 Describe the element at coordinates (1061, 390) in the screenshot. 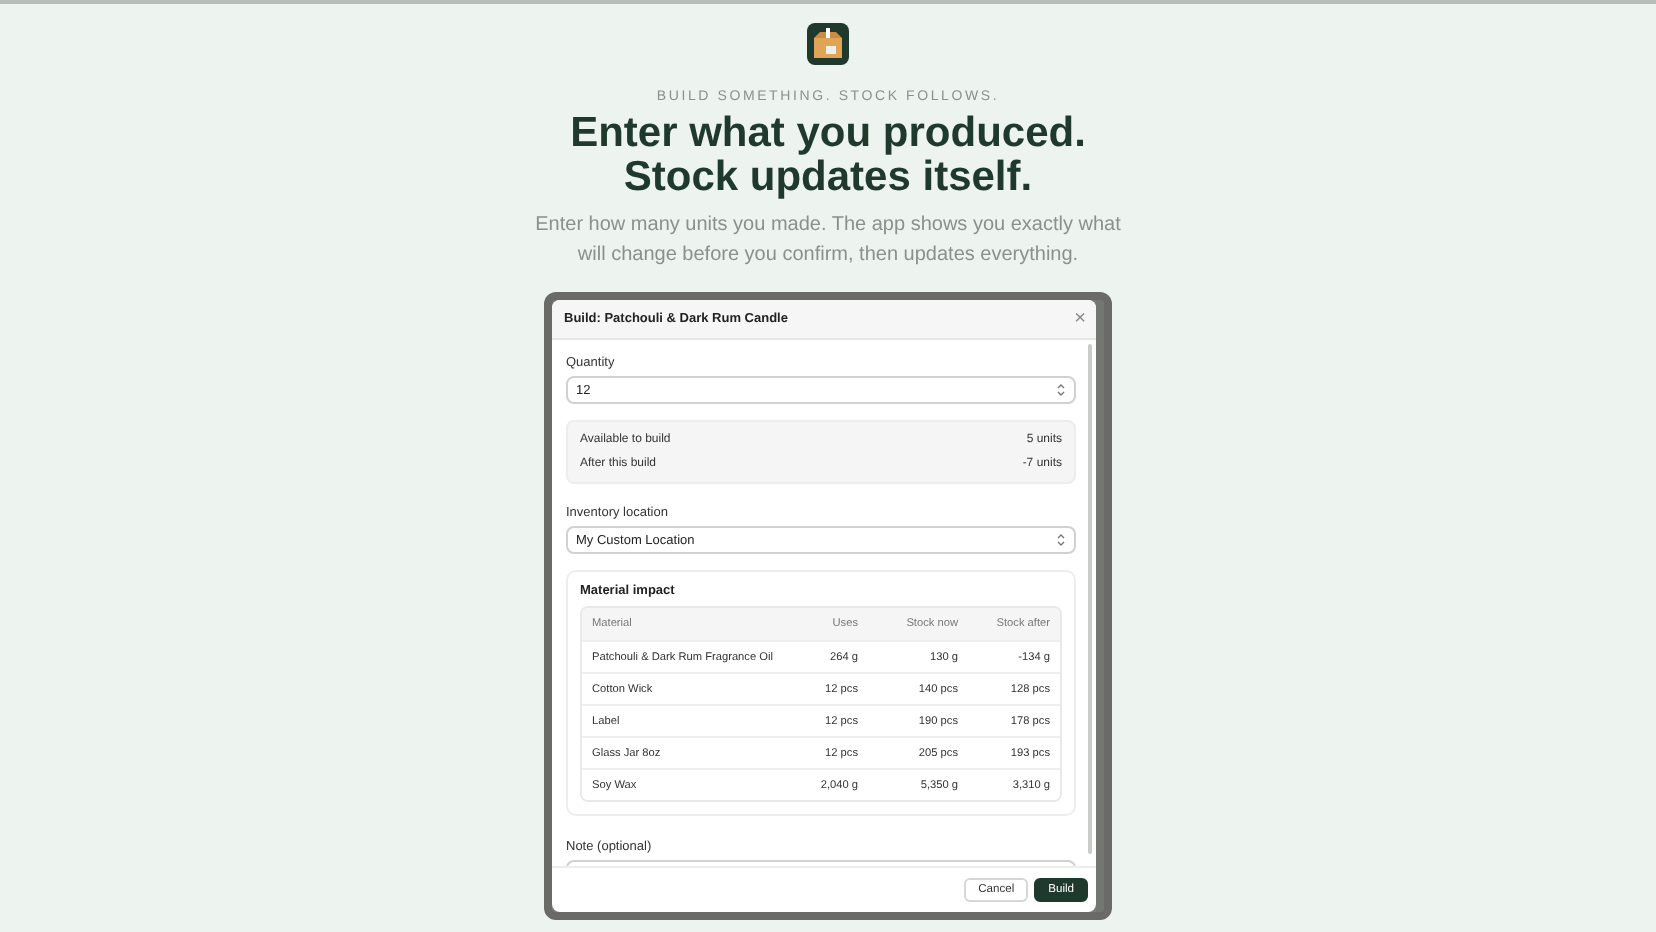

I see `stepper-icon` at that location.